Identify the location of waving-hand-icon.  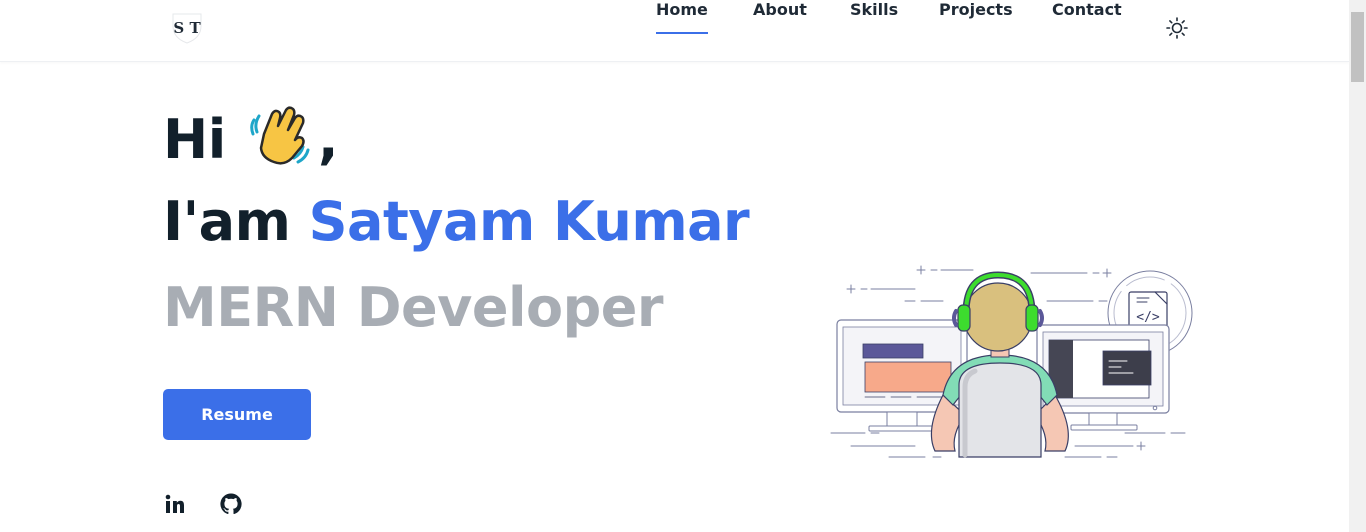
(281, 135).